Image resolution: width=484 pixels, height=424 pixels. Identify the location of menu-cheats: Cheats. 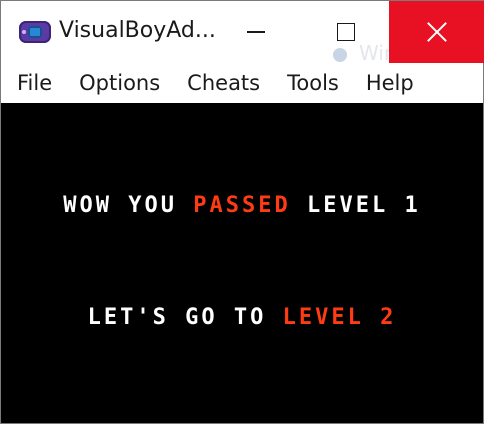
(223, 83).